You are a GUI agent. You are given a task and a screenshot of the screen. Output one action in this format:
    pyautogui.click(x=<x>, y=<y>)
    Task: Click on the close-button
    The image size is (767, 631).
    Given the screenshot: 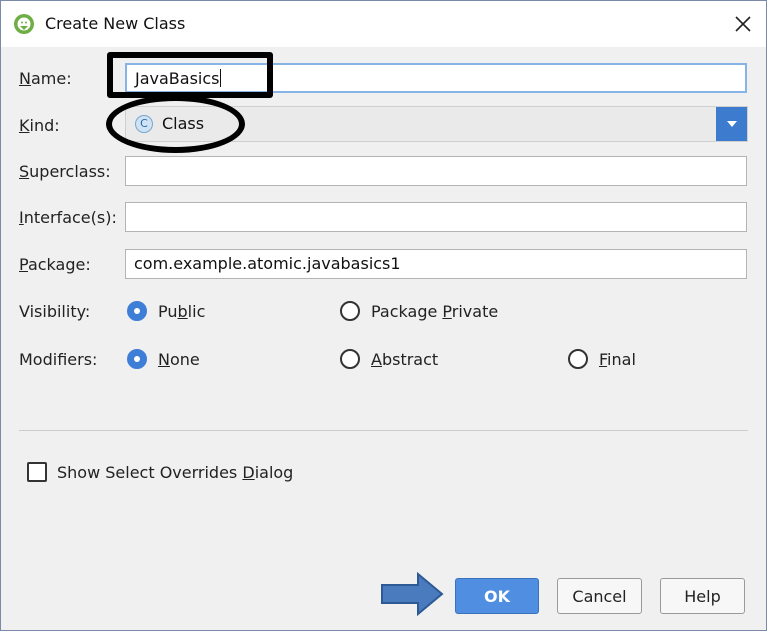 What is the action you would take?
    pyautogui.click(x=743, y=24)
    